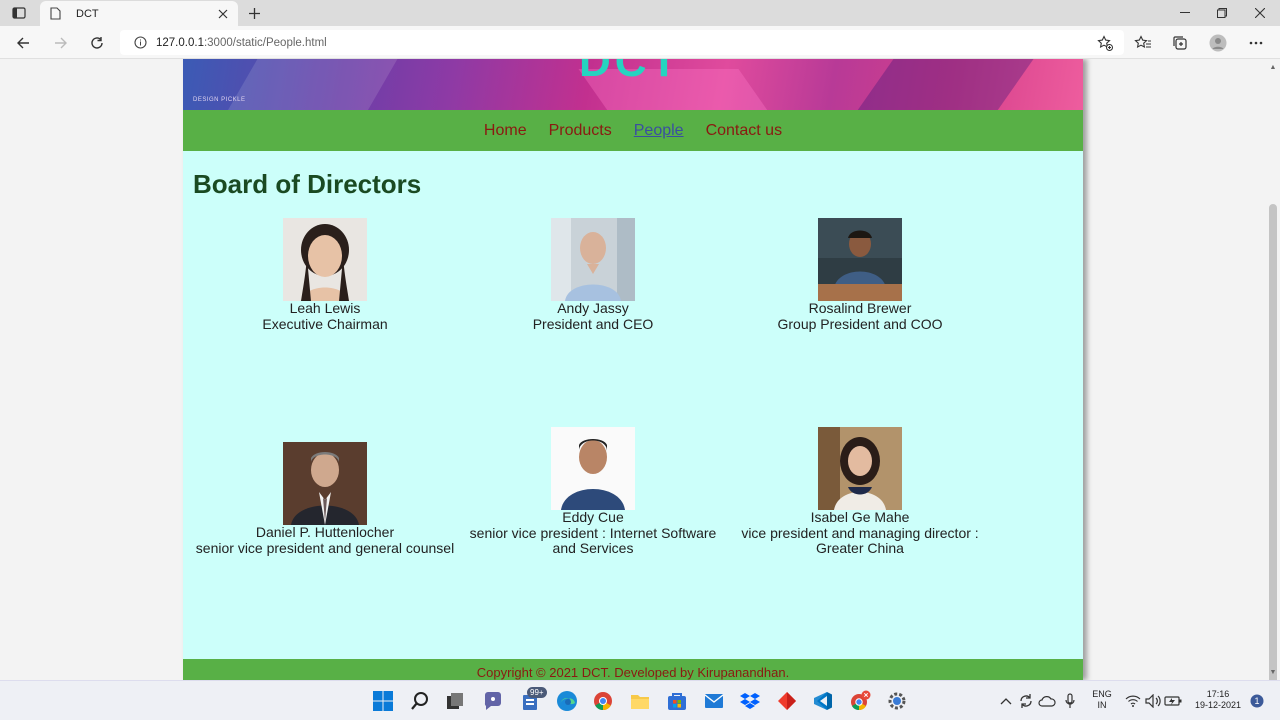 The width and height of the screenshot is (1280, 720). I want to click on task-view-icon, so click(455, 701).